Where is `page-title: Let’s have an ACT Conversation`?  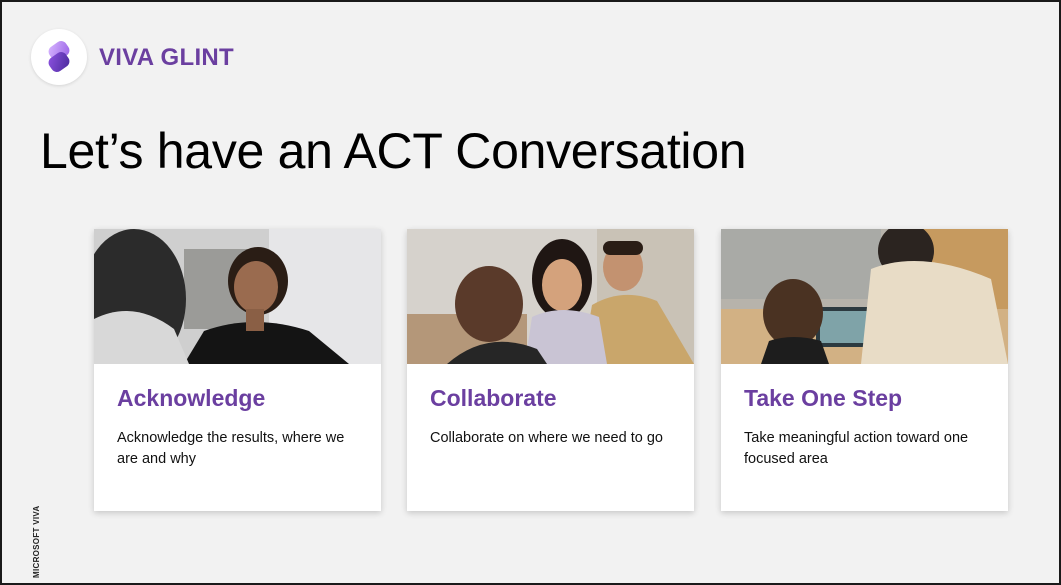 page-title: Let’s have an ACT Conversation is located at coordinates (393, 151).